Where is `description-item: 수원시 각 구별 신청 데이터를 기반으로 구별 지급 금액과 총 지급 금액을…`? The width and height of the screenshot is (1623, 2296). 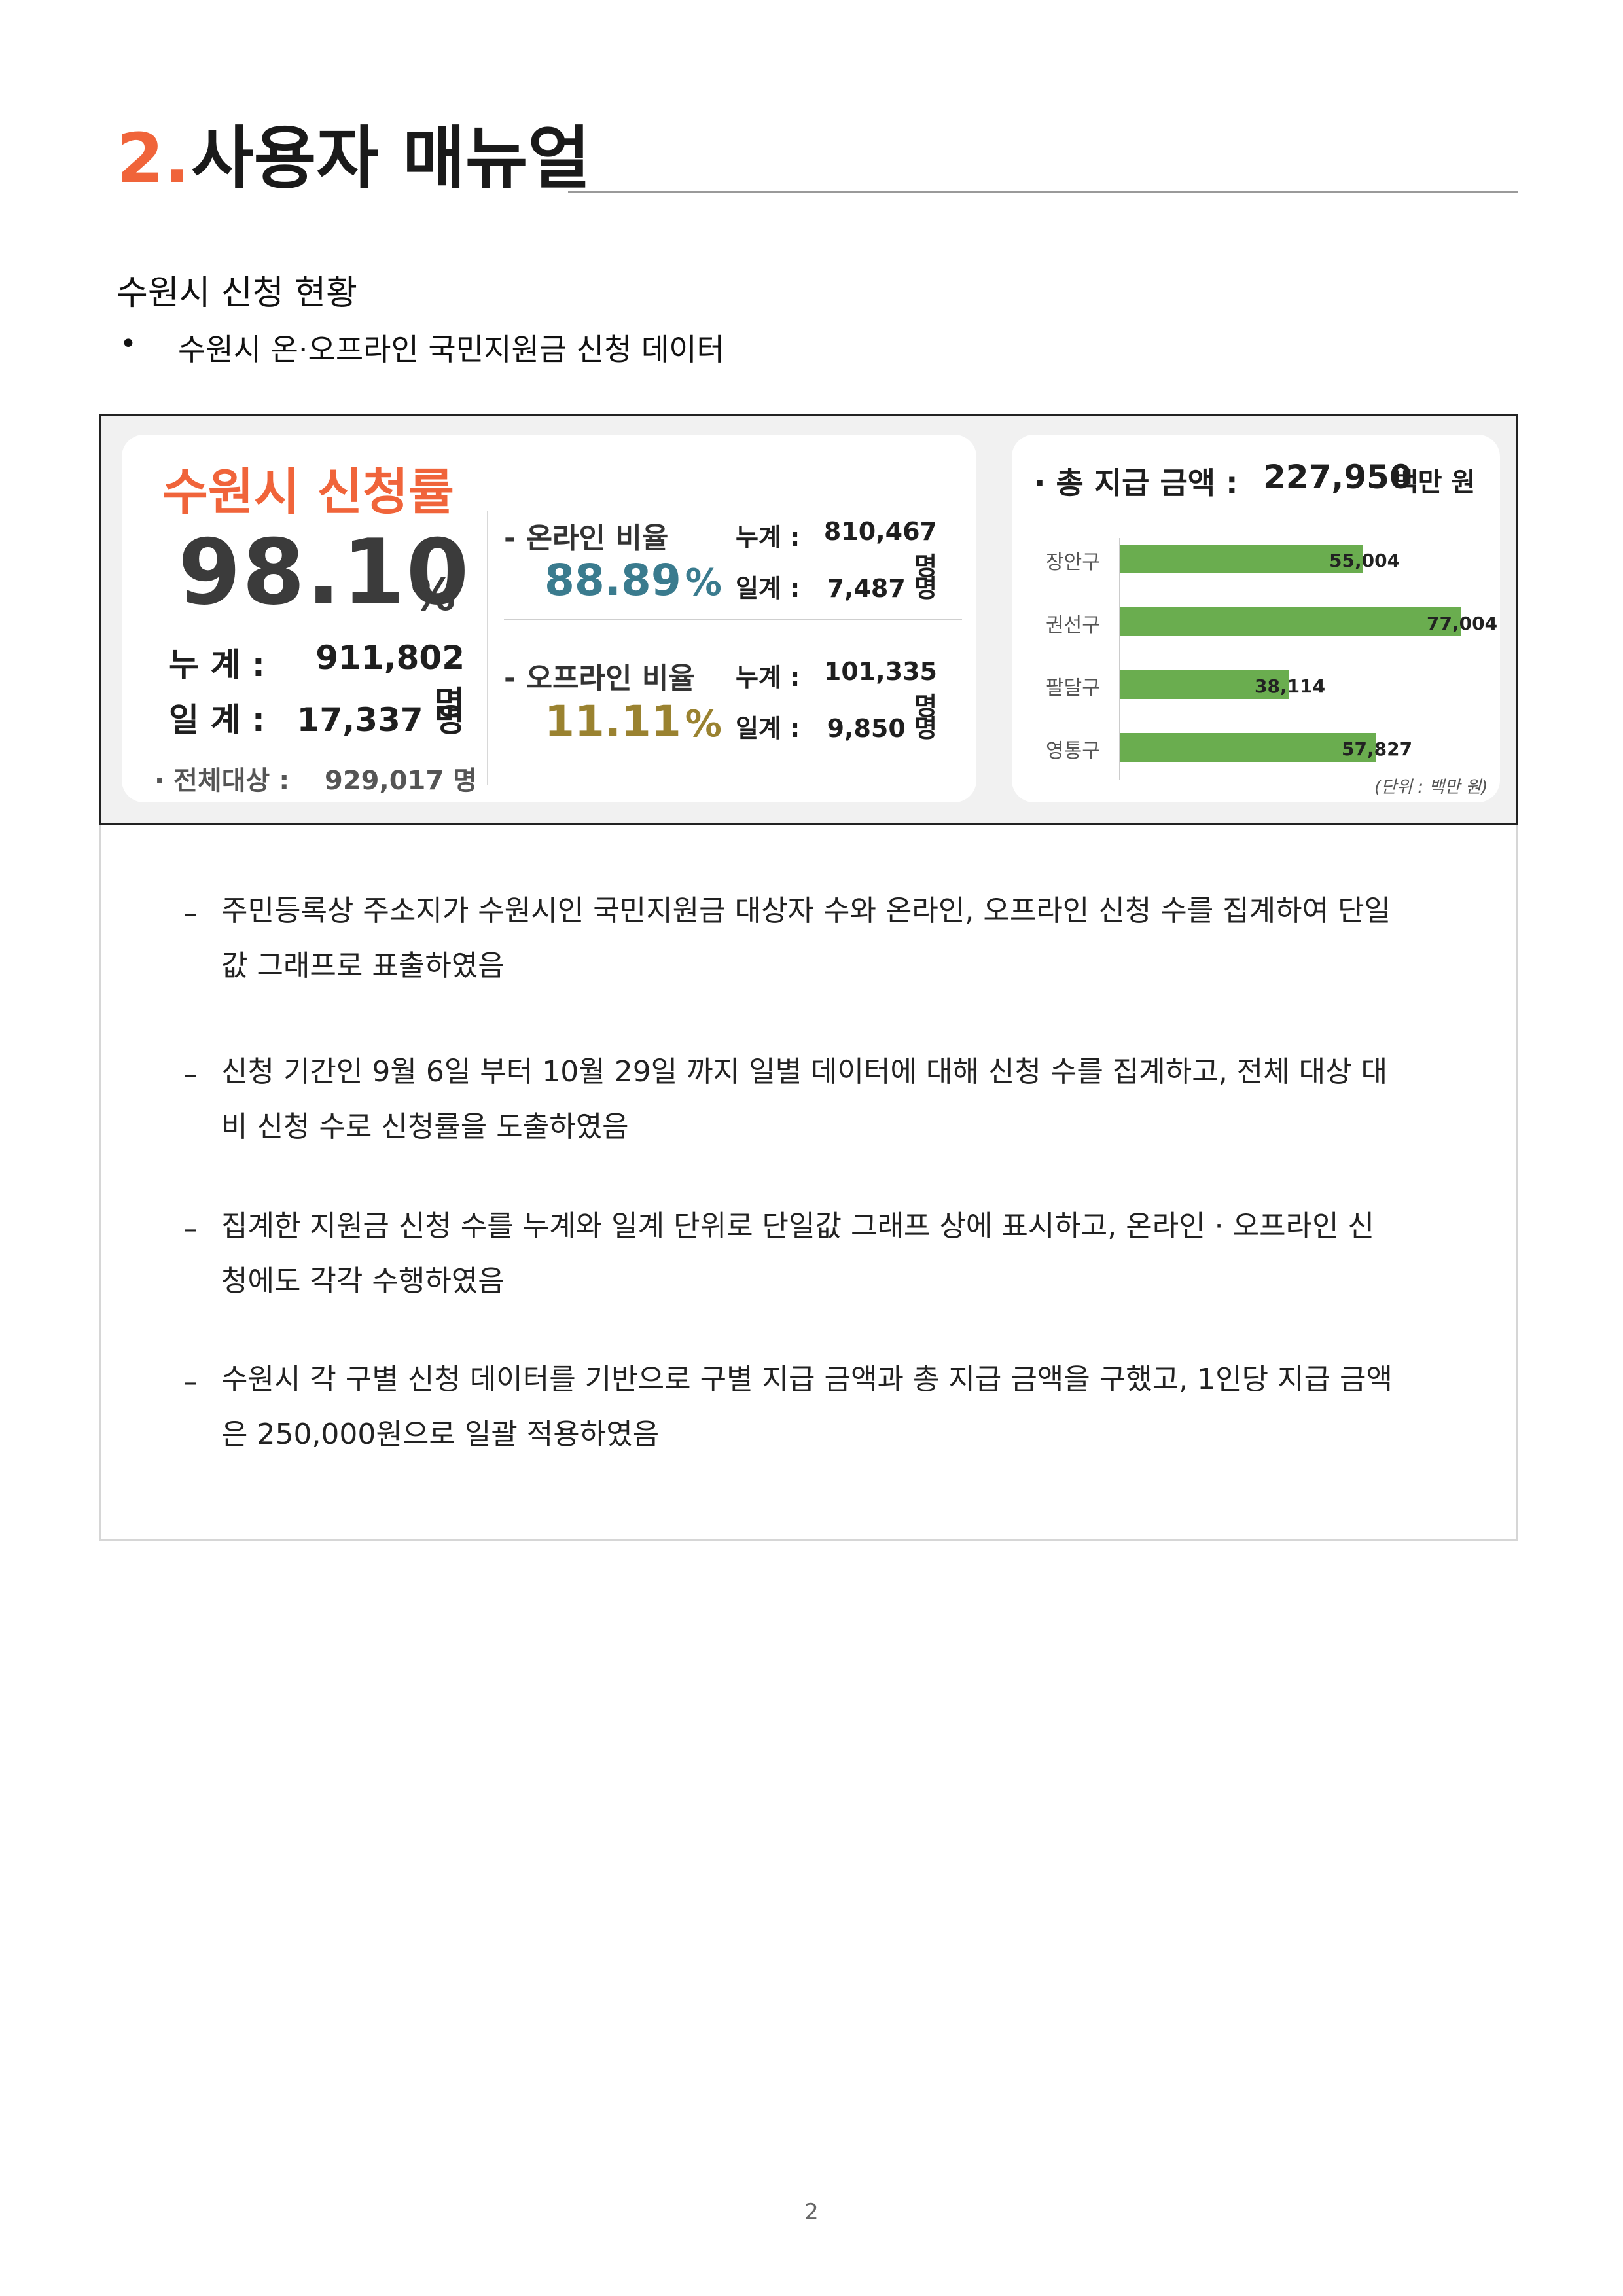 description-item: 수원시 각 구별 신청 데이터를 기반으로 구별 지급 금액과 총 지급 금액을… is located at coordinates (807, 1407).